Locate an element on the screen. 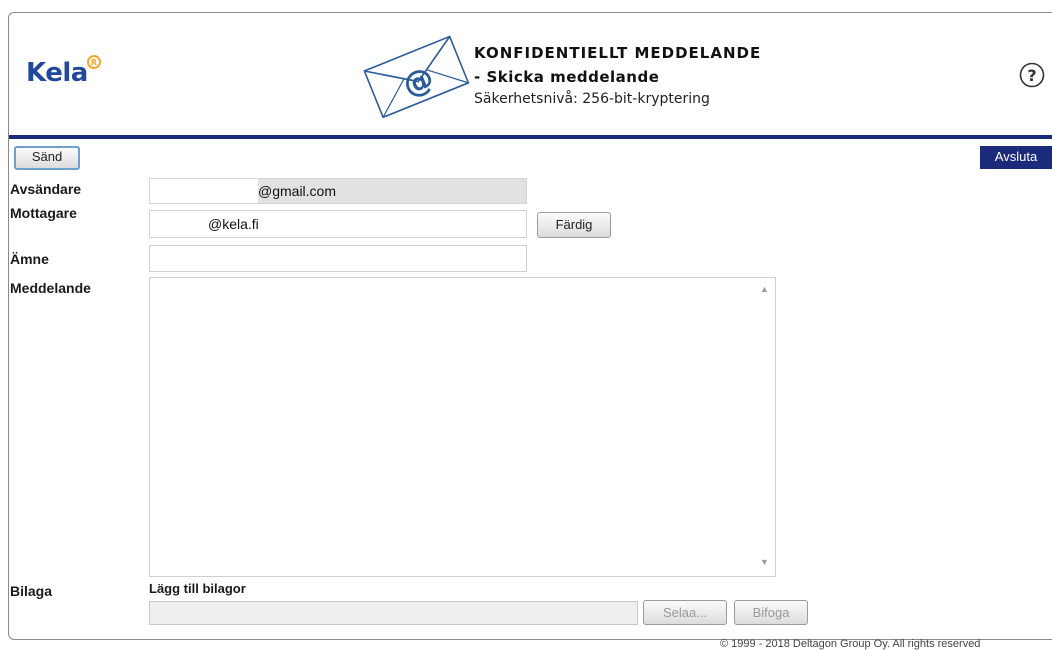  recipient-input: @kela.fi is located at coordinates (338, 224).